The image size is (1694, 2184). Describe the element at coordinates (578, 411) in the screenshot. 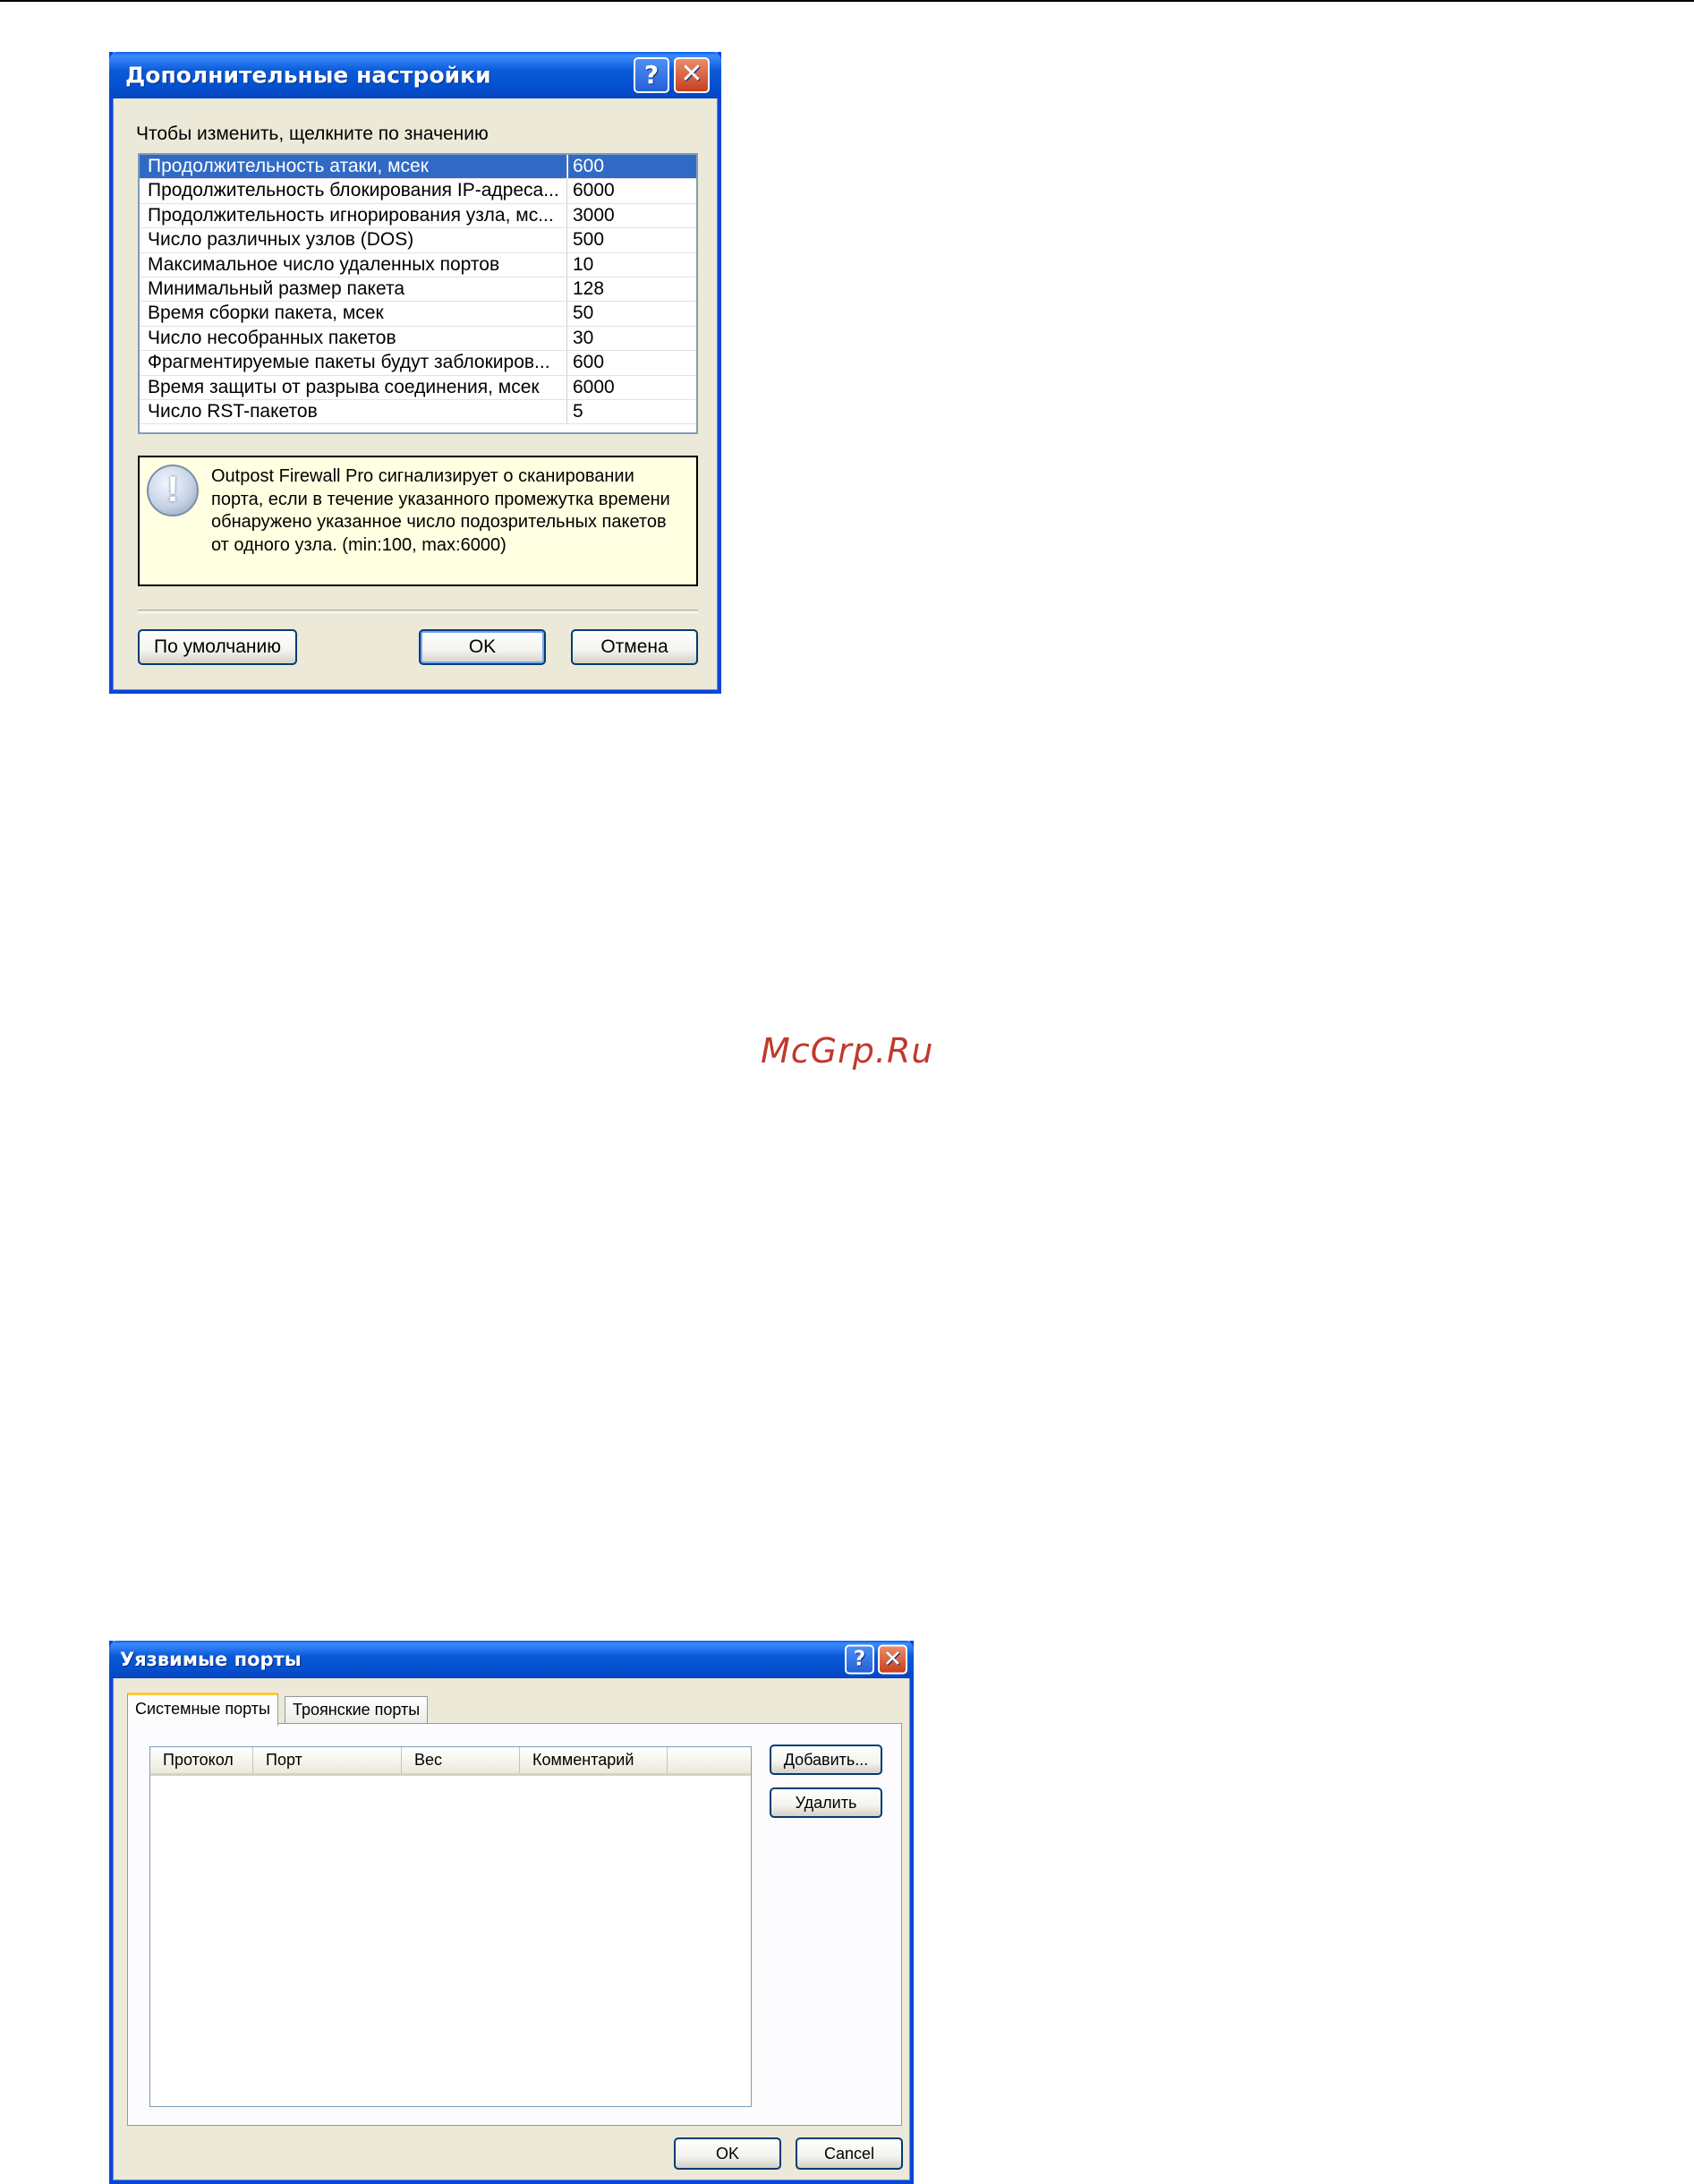

I see `setting-value: 5` at that location.